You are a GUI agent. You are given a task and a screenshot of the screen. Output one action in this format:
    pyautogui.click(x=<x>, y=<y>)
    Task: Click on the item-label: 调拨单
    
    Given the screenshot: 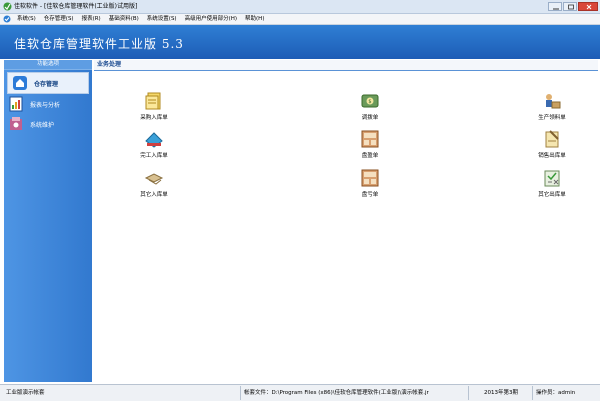 What is the action you would take?
    pyautogui.click(x=370, y=118)
    